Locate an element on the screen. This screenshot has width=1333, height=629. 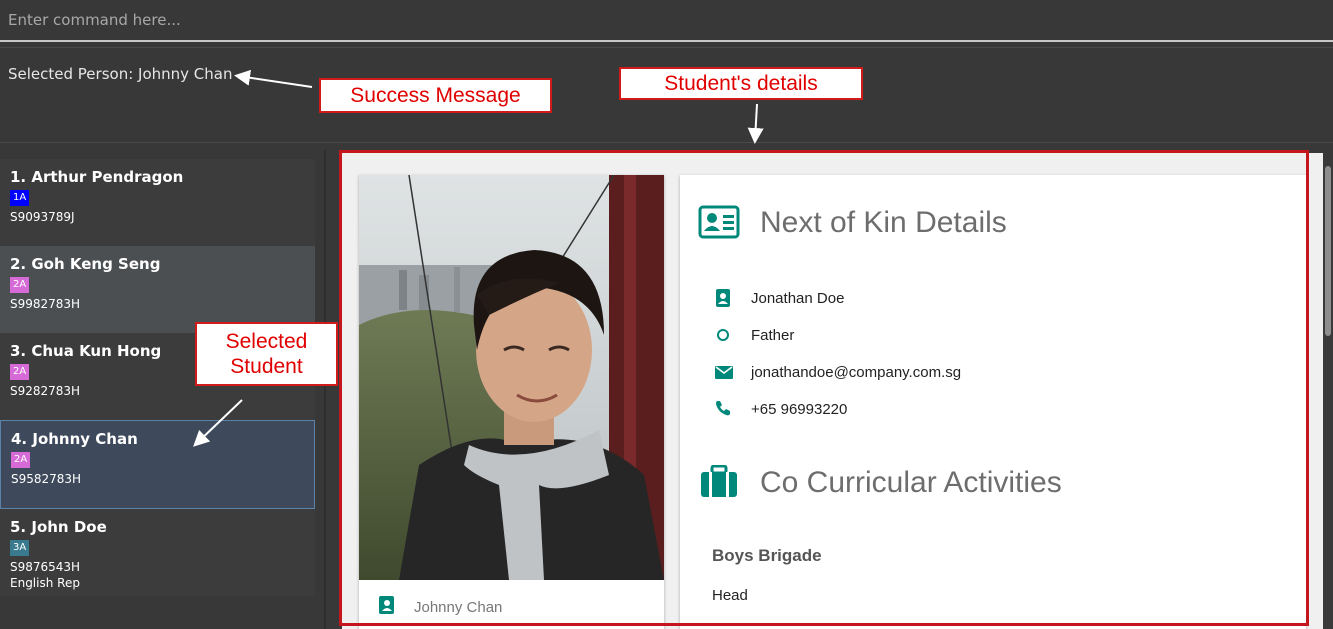
photo-student-name: Johnny Chan is located at coordinates (458, 607).